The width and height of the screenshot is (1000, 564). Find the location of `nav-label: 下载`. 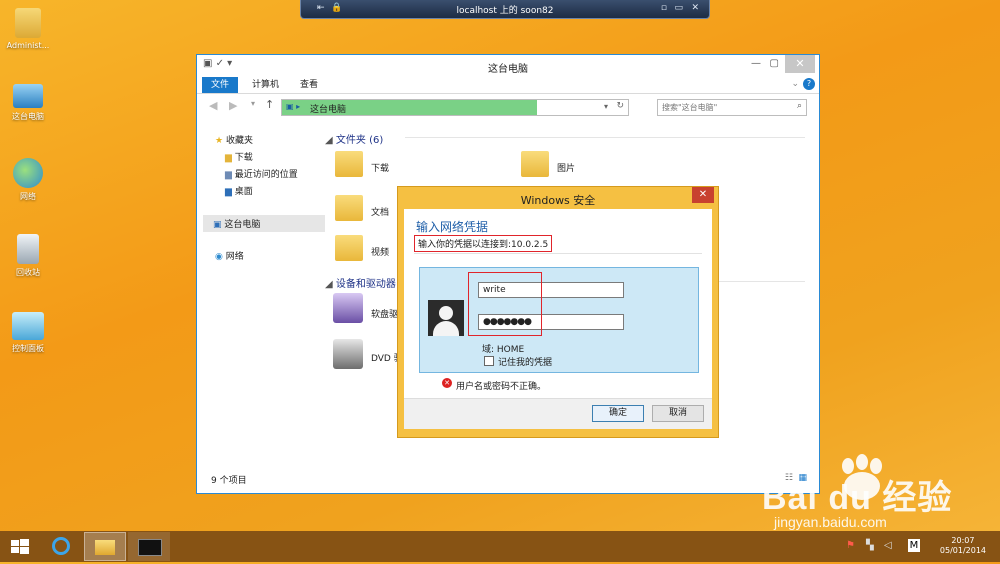

nav-label: 下载 is located at coordinates (243, 158).